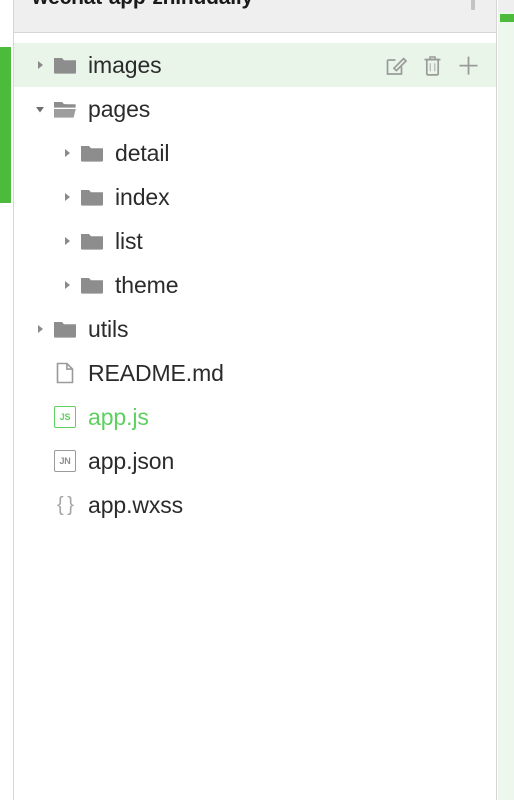 This screenshot has width=514, height=800. I want to click on tree-row-app-json: JN app.json, so click(255, 461).